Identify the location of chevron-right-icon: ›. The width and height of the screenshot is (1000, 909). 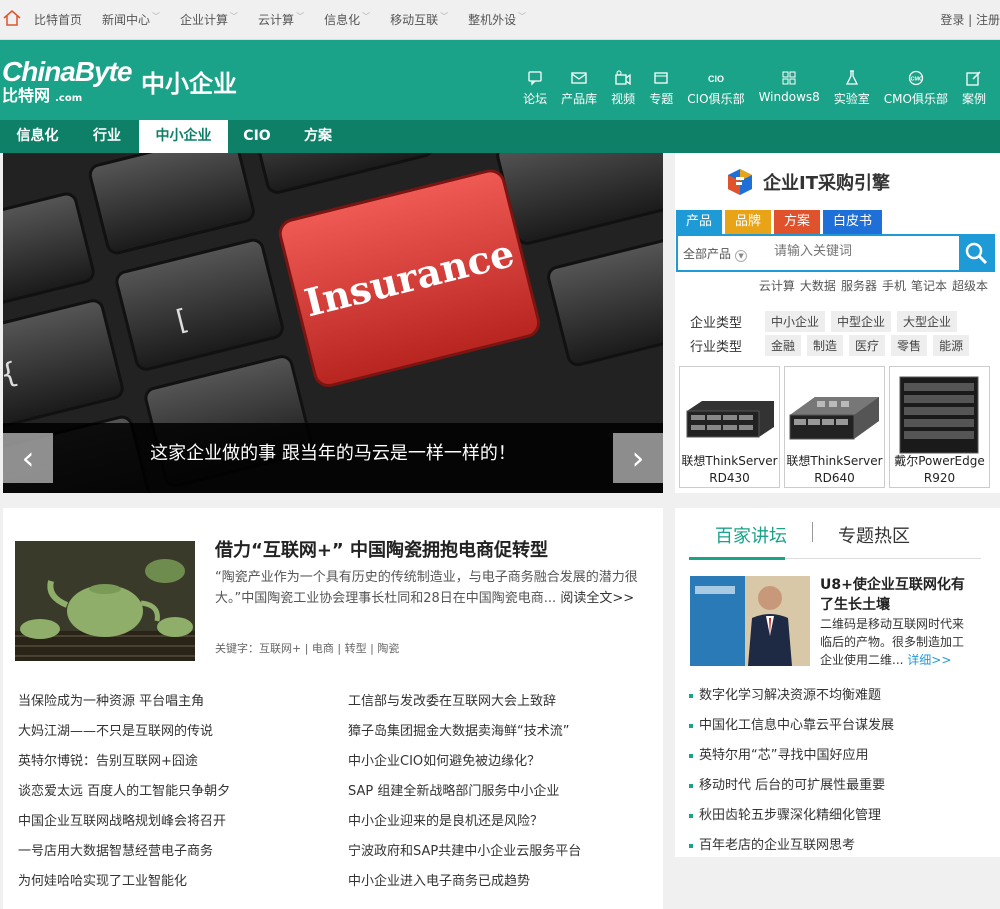
(638, 458).